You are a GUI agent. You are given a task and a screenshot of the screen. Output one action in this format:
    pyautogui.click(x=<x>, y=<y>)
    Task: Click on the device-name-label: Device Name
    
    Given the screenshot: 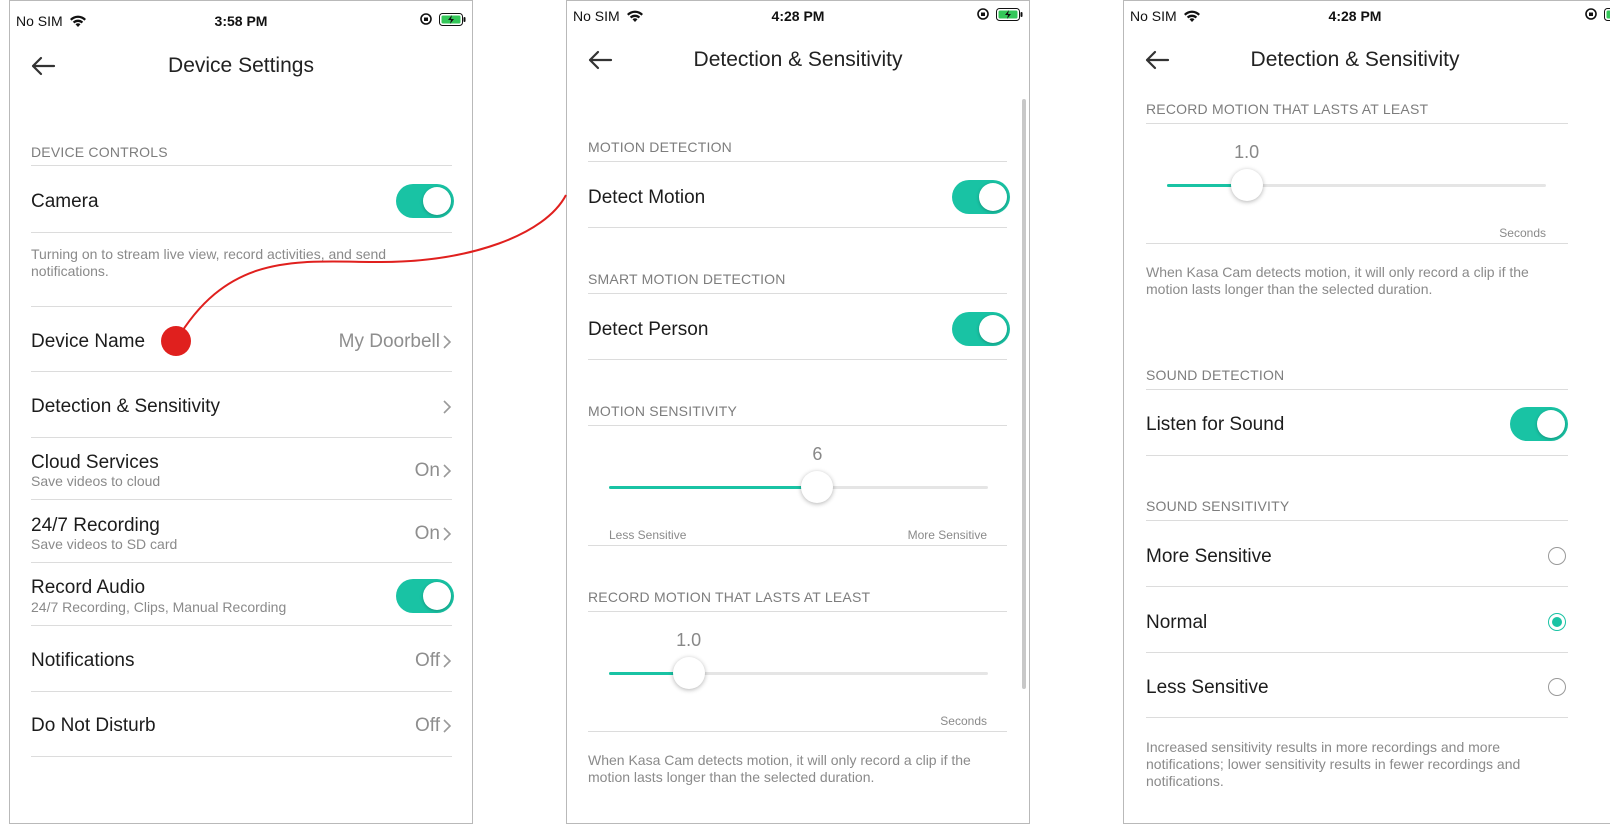 What is the action you would take?
    pyautogui.click(x=88, y=341)
    